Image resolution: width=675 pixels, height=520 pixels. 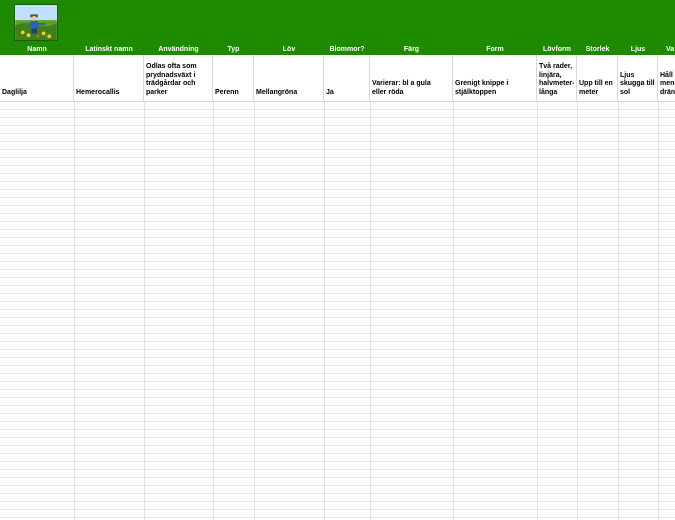 I want to click on cell-text: Ja, so click(x=330, y=92).